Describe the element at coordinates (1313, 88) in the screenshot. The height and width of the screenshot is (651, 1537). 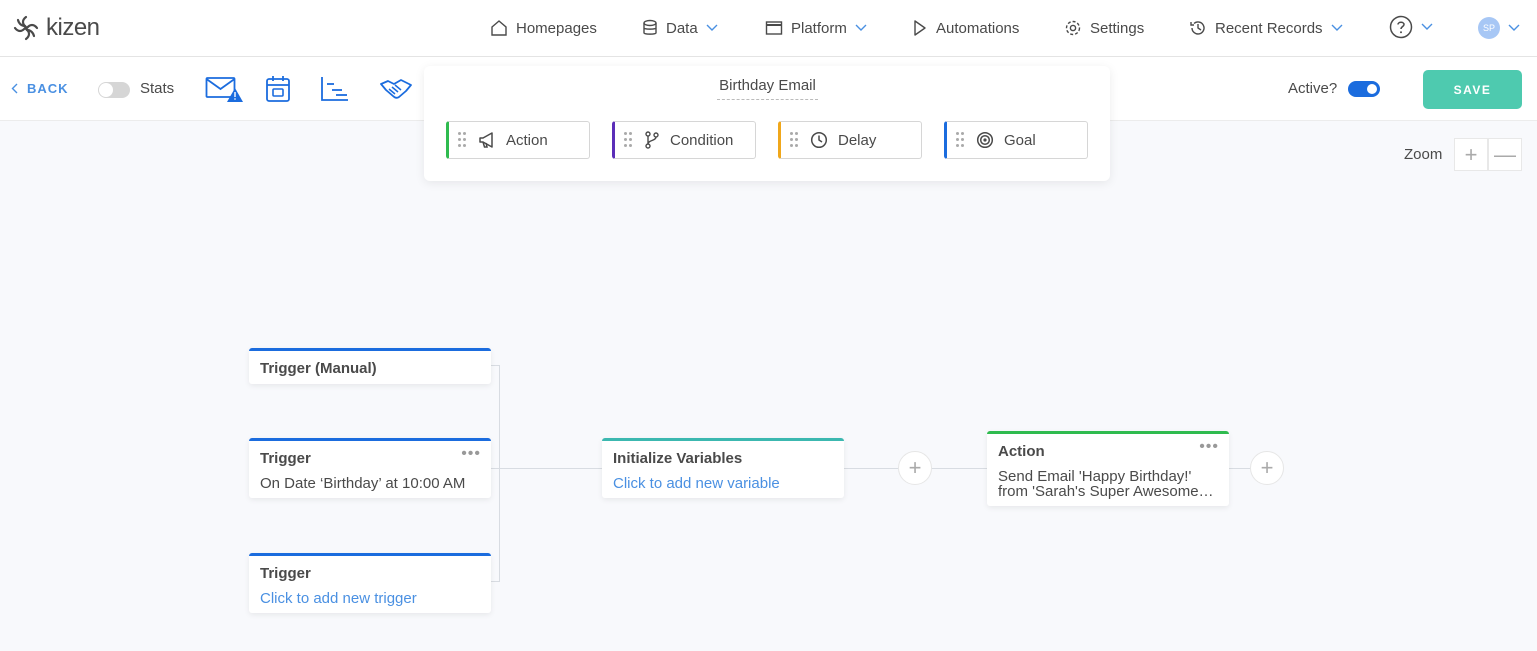
I see `active-label: Active?` at that location.